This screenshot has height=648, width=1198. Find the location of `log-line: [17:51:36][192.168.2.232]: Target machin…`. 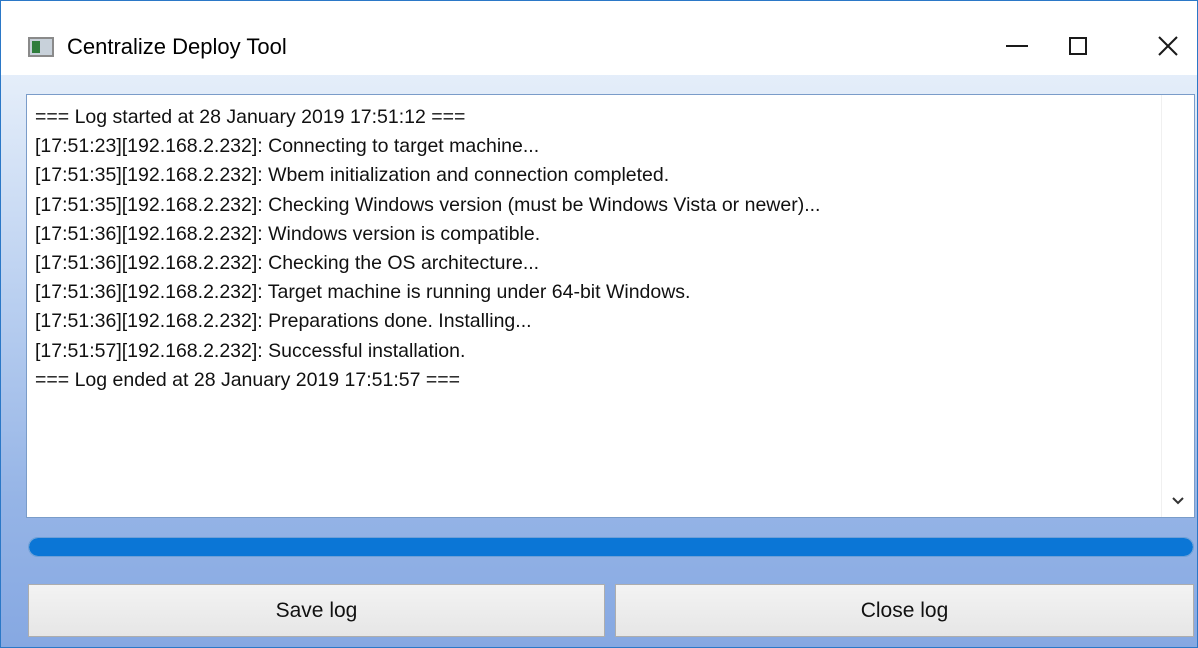

log-line: [17:51:36][192.168.2.232]: Target machin… is located at coordinates (363, 292).